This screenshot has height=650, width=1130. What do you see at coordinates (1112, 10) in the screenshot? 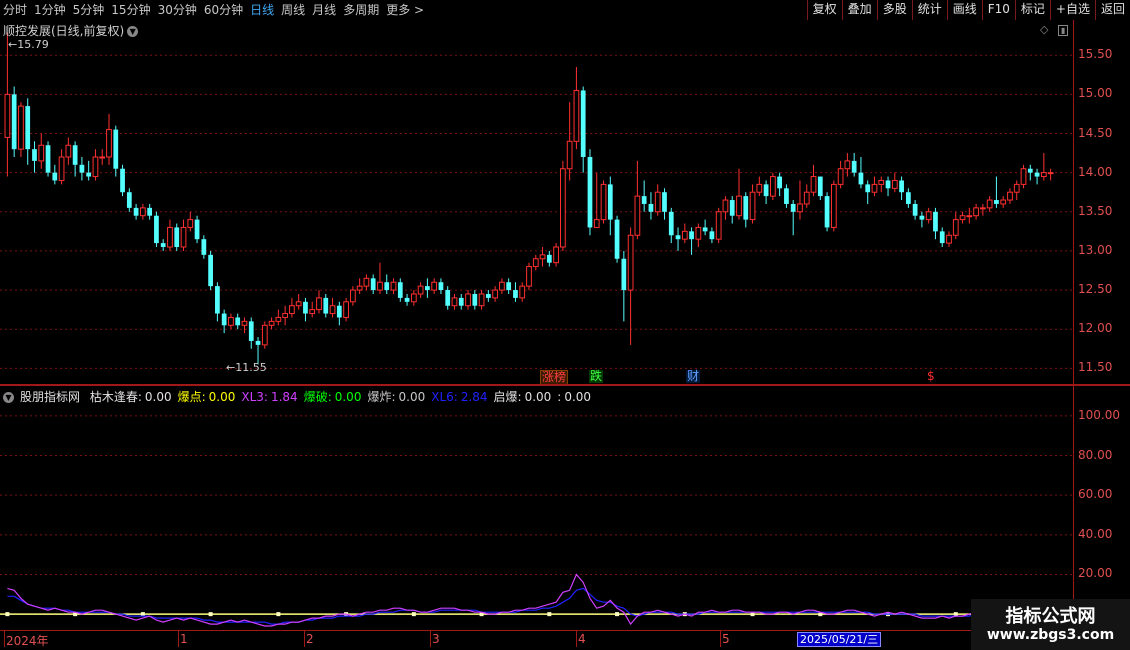
I see `toolbar-button: 返回` at bounding box center [1112, 10].